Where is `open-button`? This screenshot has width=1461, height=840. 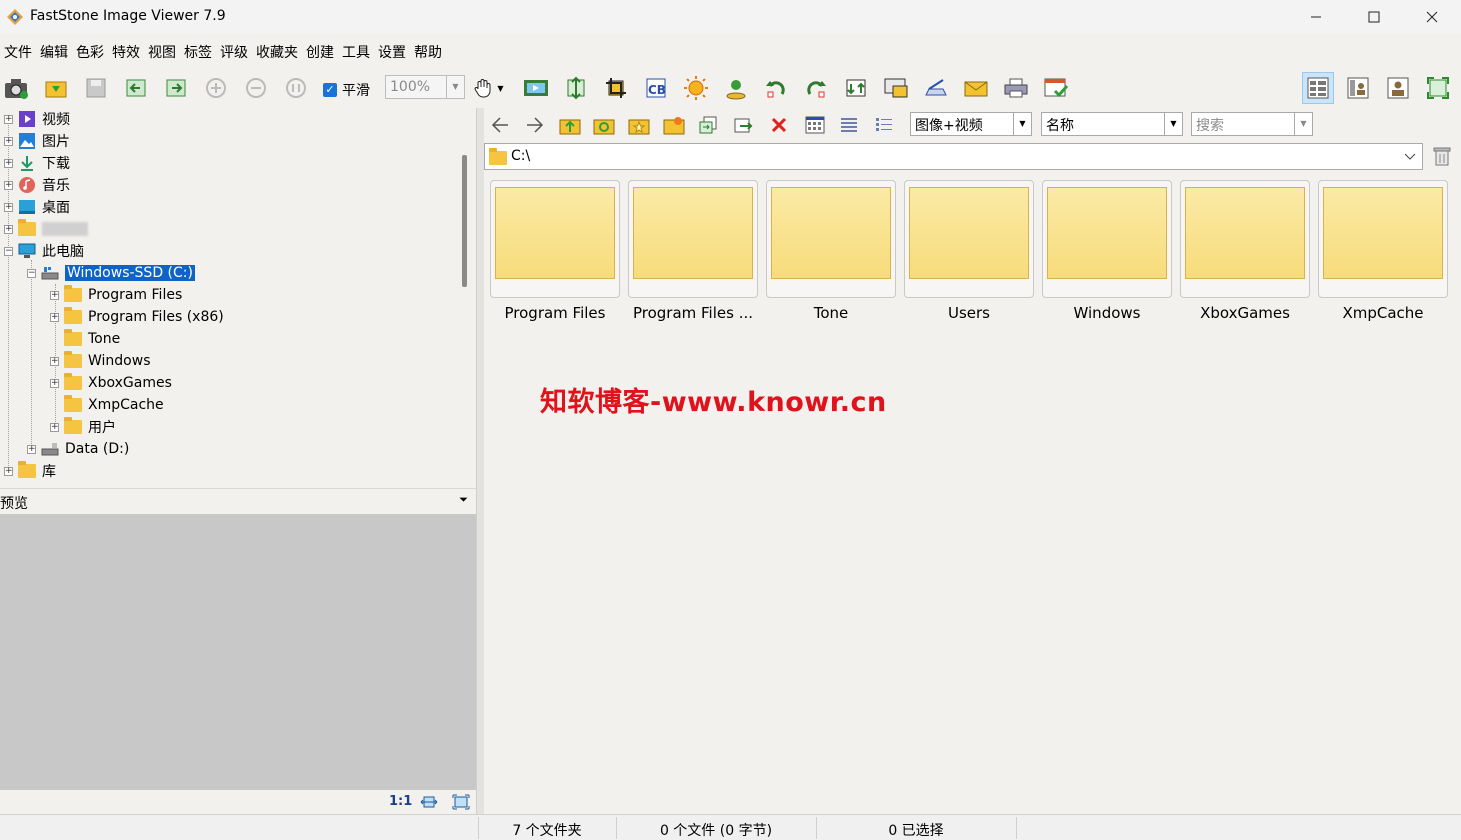
open-button is located at coordinates (56, 88).